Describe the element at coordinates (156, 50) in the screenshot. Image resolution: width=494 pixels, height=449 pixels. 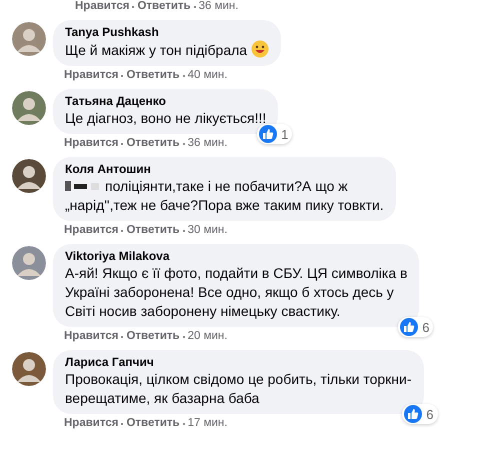
I see `comment-text: Ще й макіяж у тон підібрала` at that location.